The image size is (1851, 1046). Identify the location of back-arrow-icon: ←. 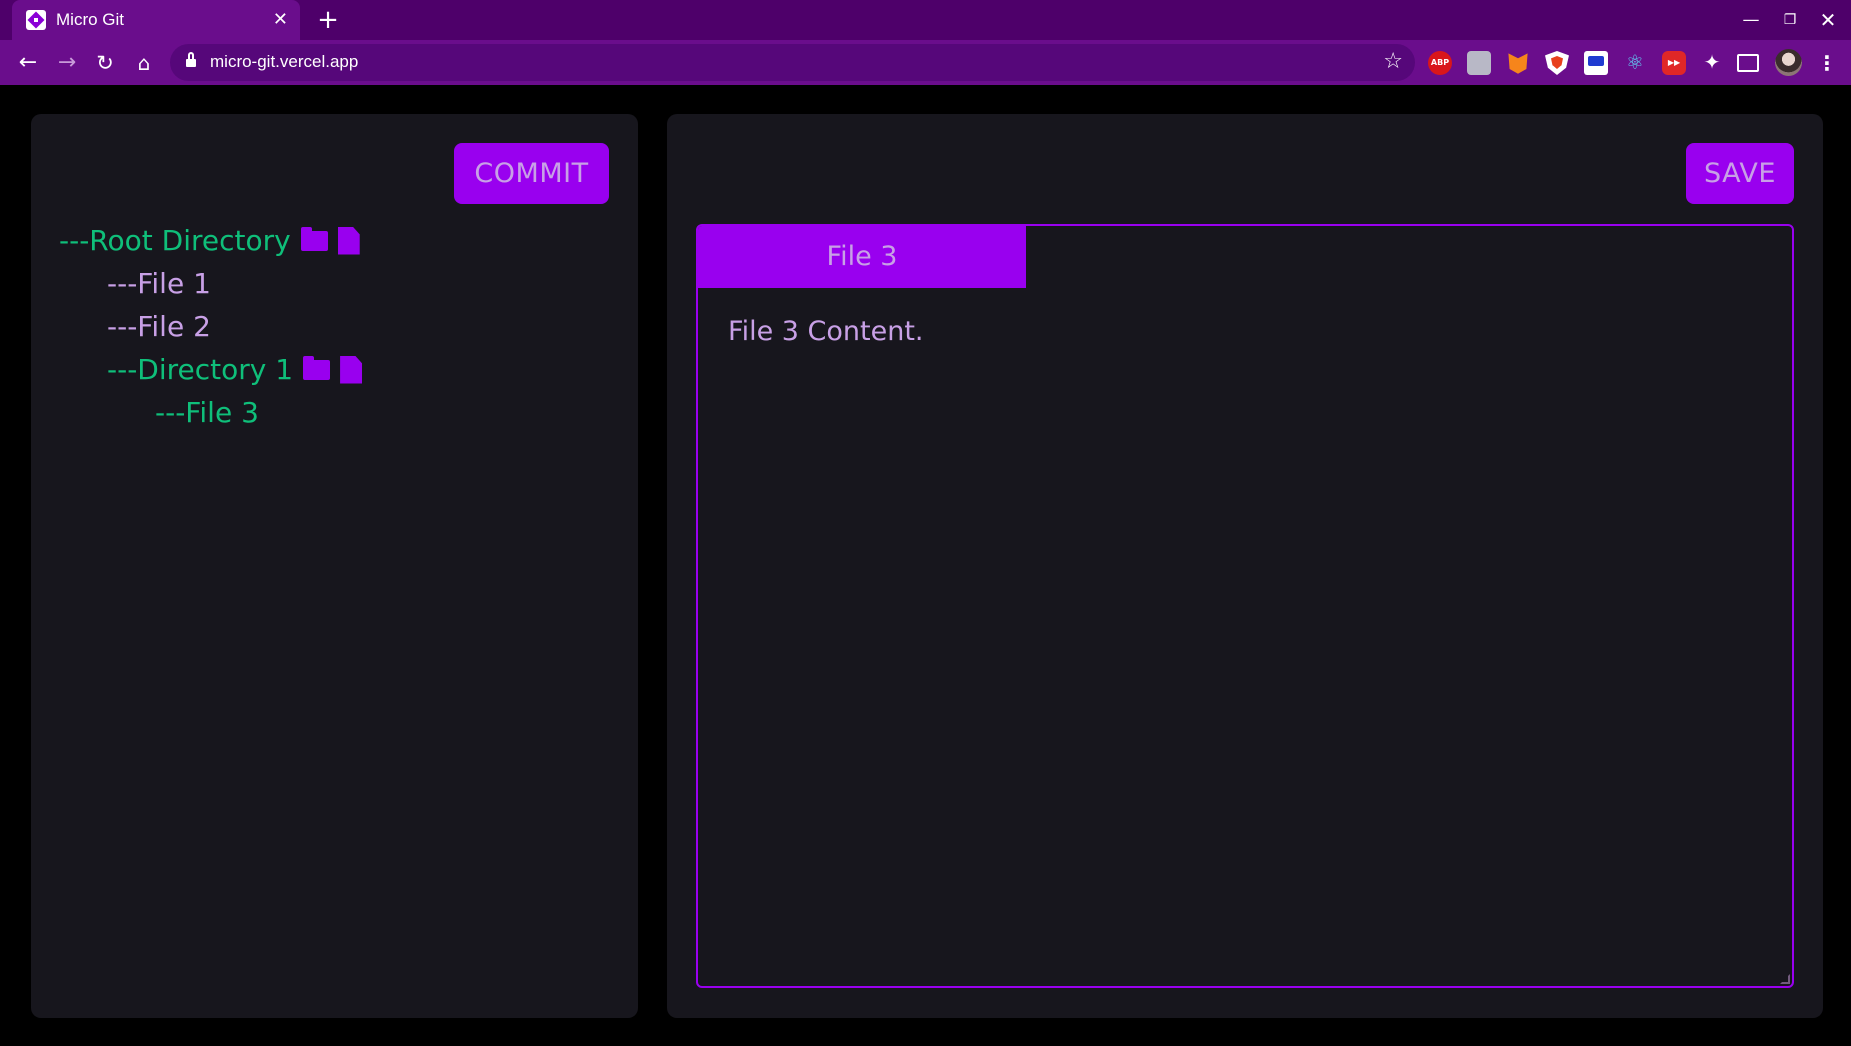
(28, 63).